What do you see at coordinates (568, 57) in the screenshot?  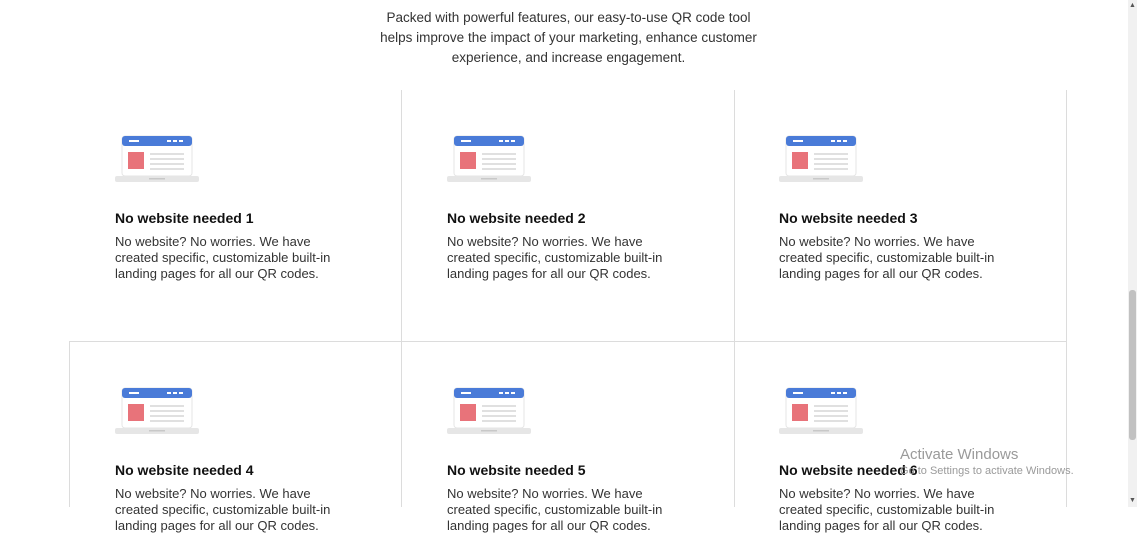 I see `intro-line-3: experience, and increase engagement.` at bounding box center [568, 57].